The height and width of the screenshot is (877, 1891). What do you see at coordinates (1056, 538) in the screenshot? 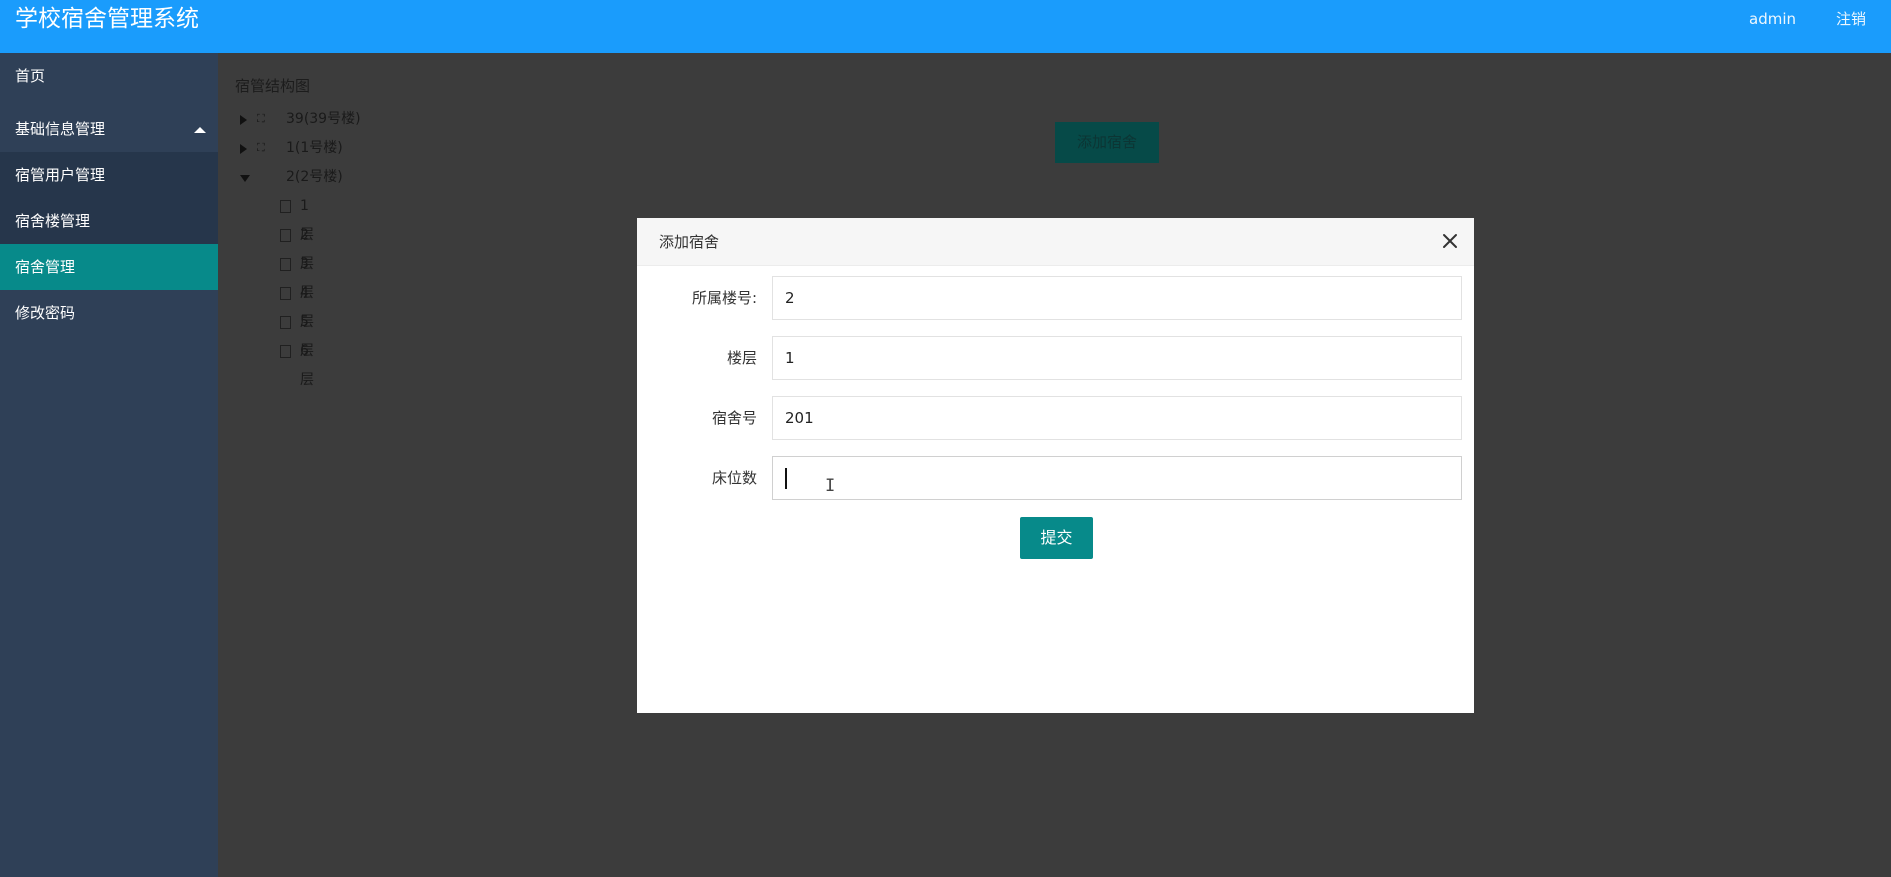
I see `submit-button: 提交` at bounding box center [1056, 538].